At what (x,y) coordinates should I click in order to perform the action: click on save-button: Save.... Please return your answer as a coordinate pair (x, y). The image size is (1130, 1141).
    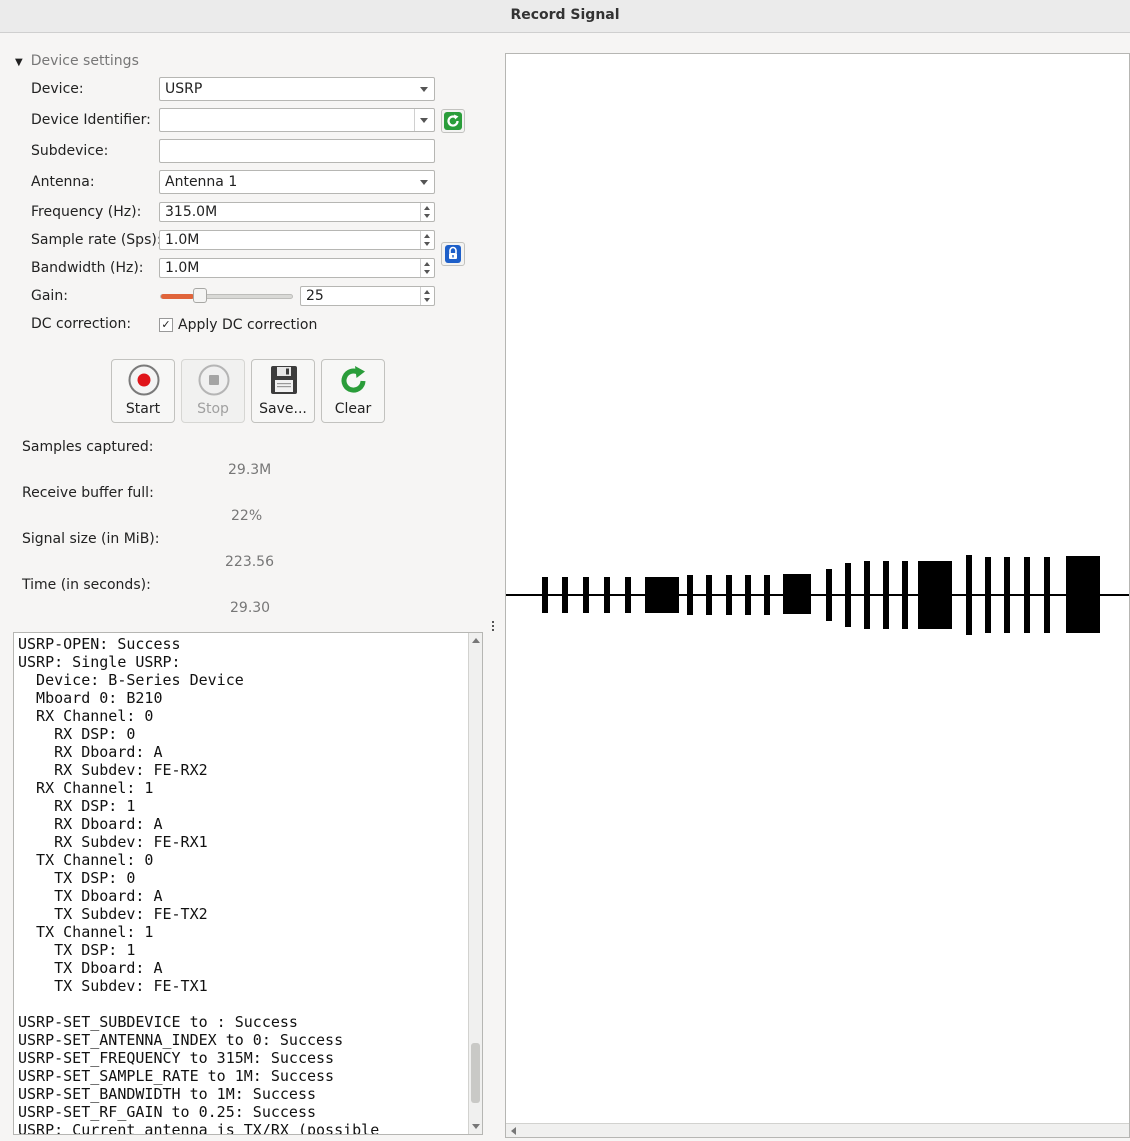
    Looking at the image, I should click on (283, 391).